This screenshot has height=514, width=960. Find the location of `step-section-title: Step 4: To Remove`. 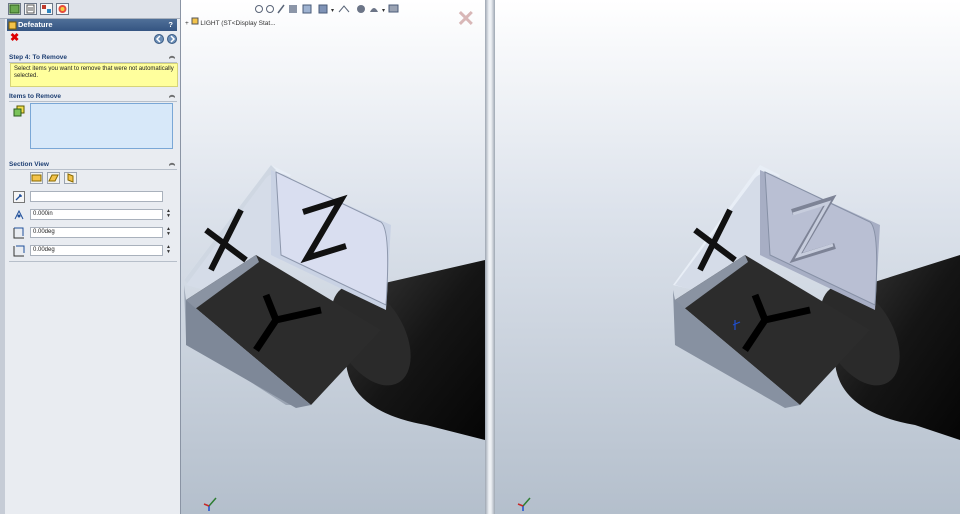

step-section-title: Step 4: To Remove is located at coordinates (38, 57).